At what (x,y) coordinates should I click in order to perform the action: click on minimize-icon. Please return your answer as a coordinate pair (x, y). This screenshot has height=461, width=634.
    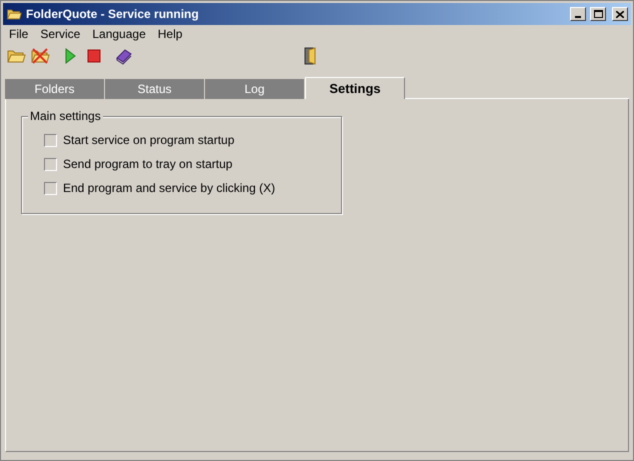
    Looking at the image, I should click on (578, 17).